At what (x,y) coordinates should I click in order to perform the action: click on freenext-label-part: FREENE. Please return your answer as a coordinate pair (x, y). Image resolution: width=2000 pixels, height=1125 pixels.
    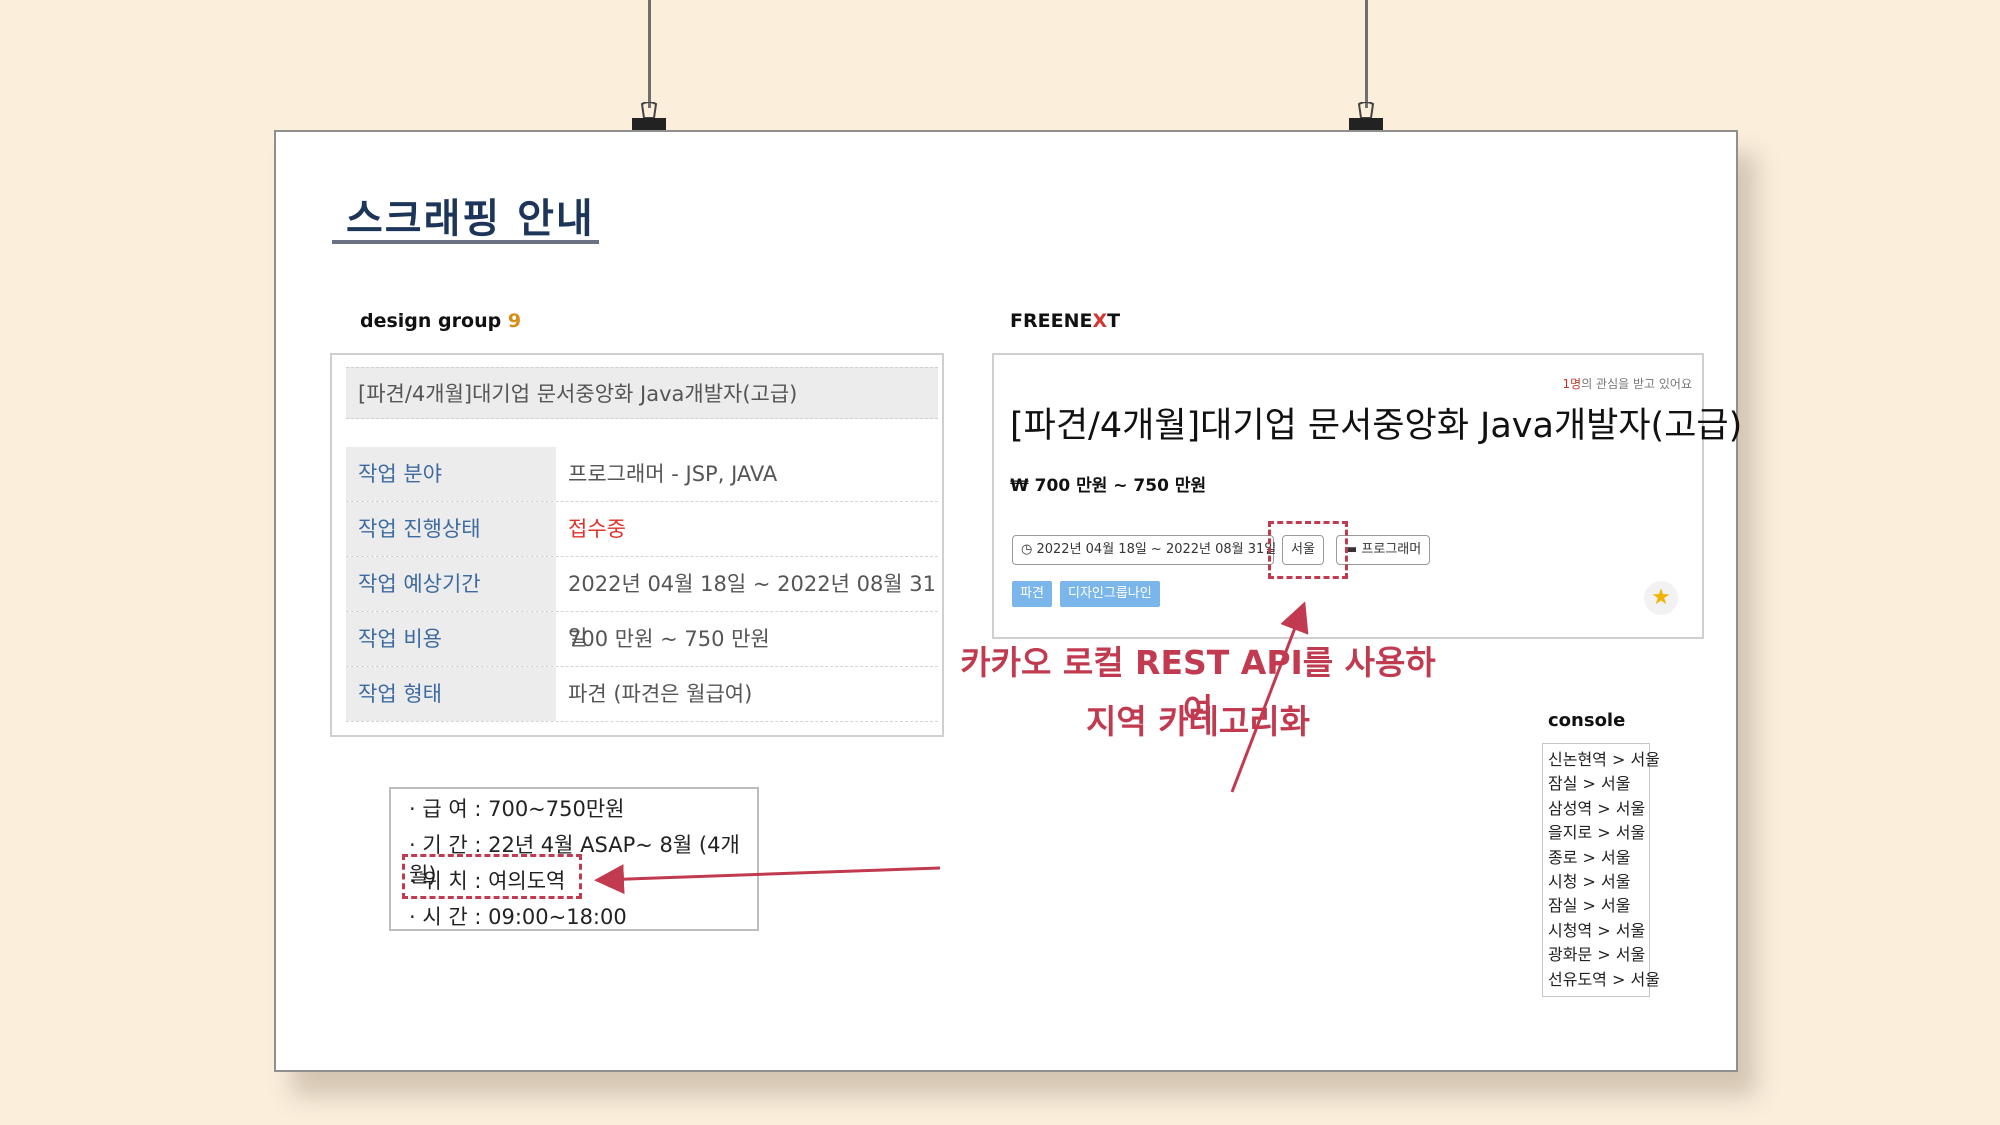
    Looking at the image, I should click on (1051, 321).